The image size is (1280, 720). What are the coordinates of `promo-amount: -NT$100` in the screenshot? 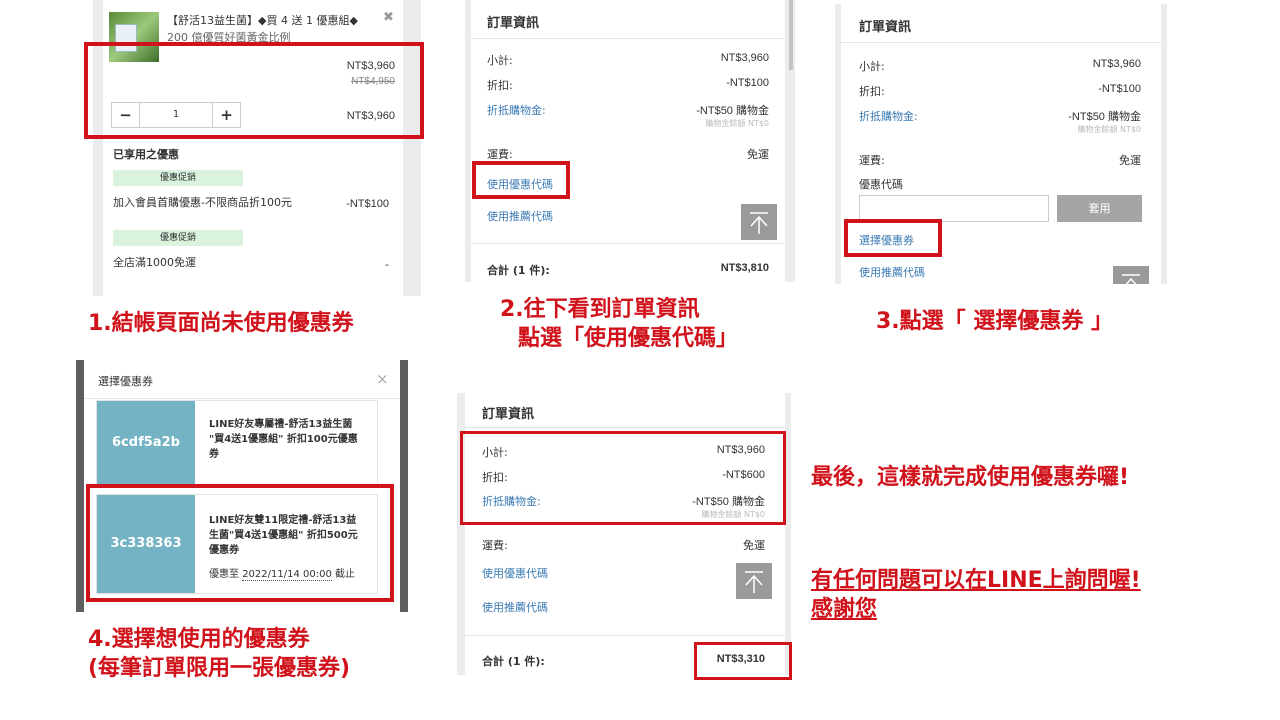 It's located at (367, 204).